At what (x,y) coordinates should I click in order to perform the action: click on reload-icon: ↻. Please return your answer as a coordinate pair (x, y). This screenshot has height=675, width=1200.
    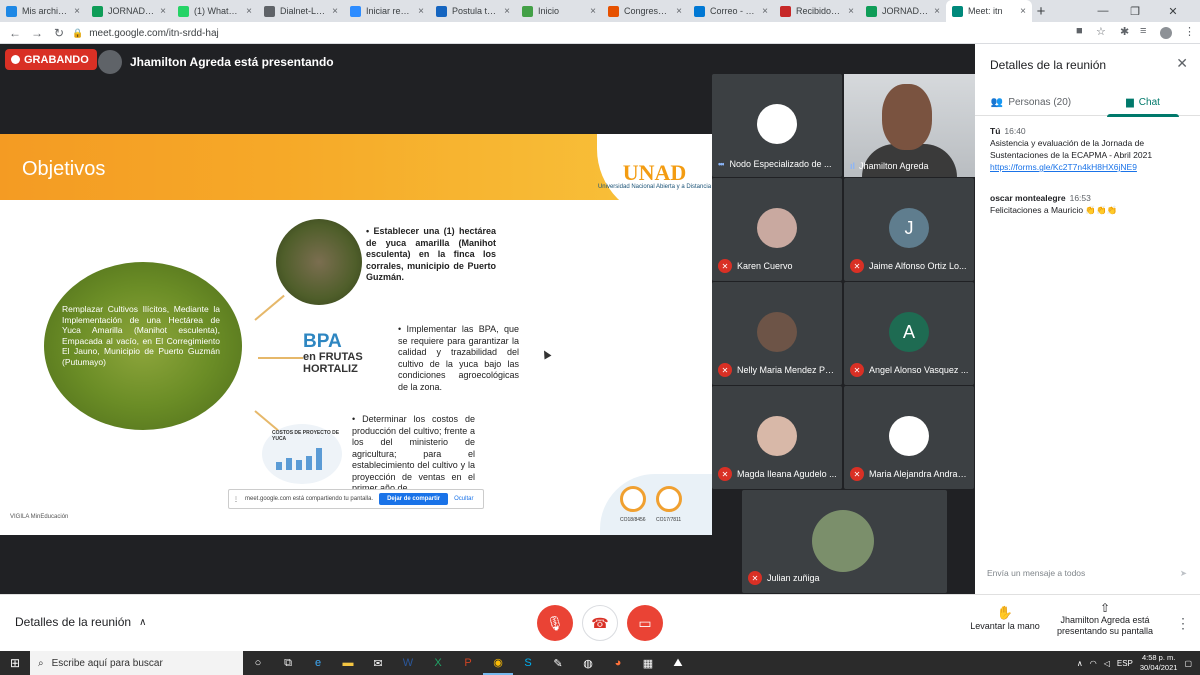
    Looking at the image, I should click on (59, 33).